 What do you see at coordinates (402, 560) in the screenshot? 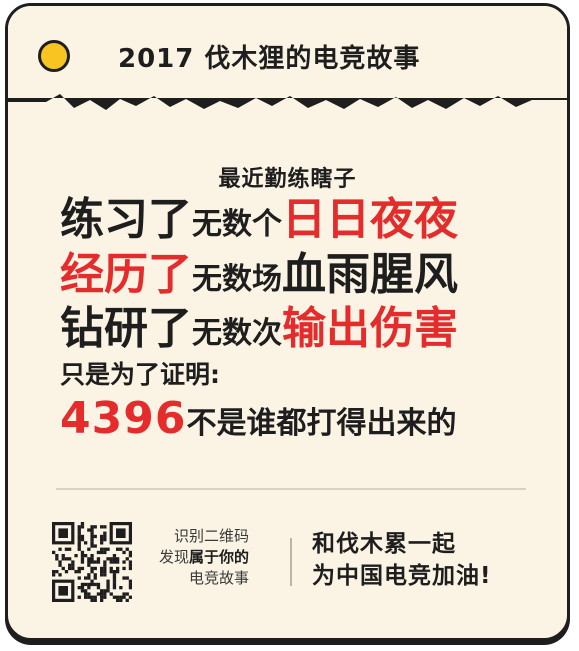
I see `slogan: 和伐木累一起 为中国电竞加油!` at bounding box center [402, 560].